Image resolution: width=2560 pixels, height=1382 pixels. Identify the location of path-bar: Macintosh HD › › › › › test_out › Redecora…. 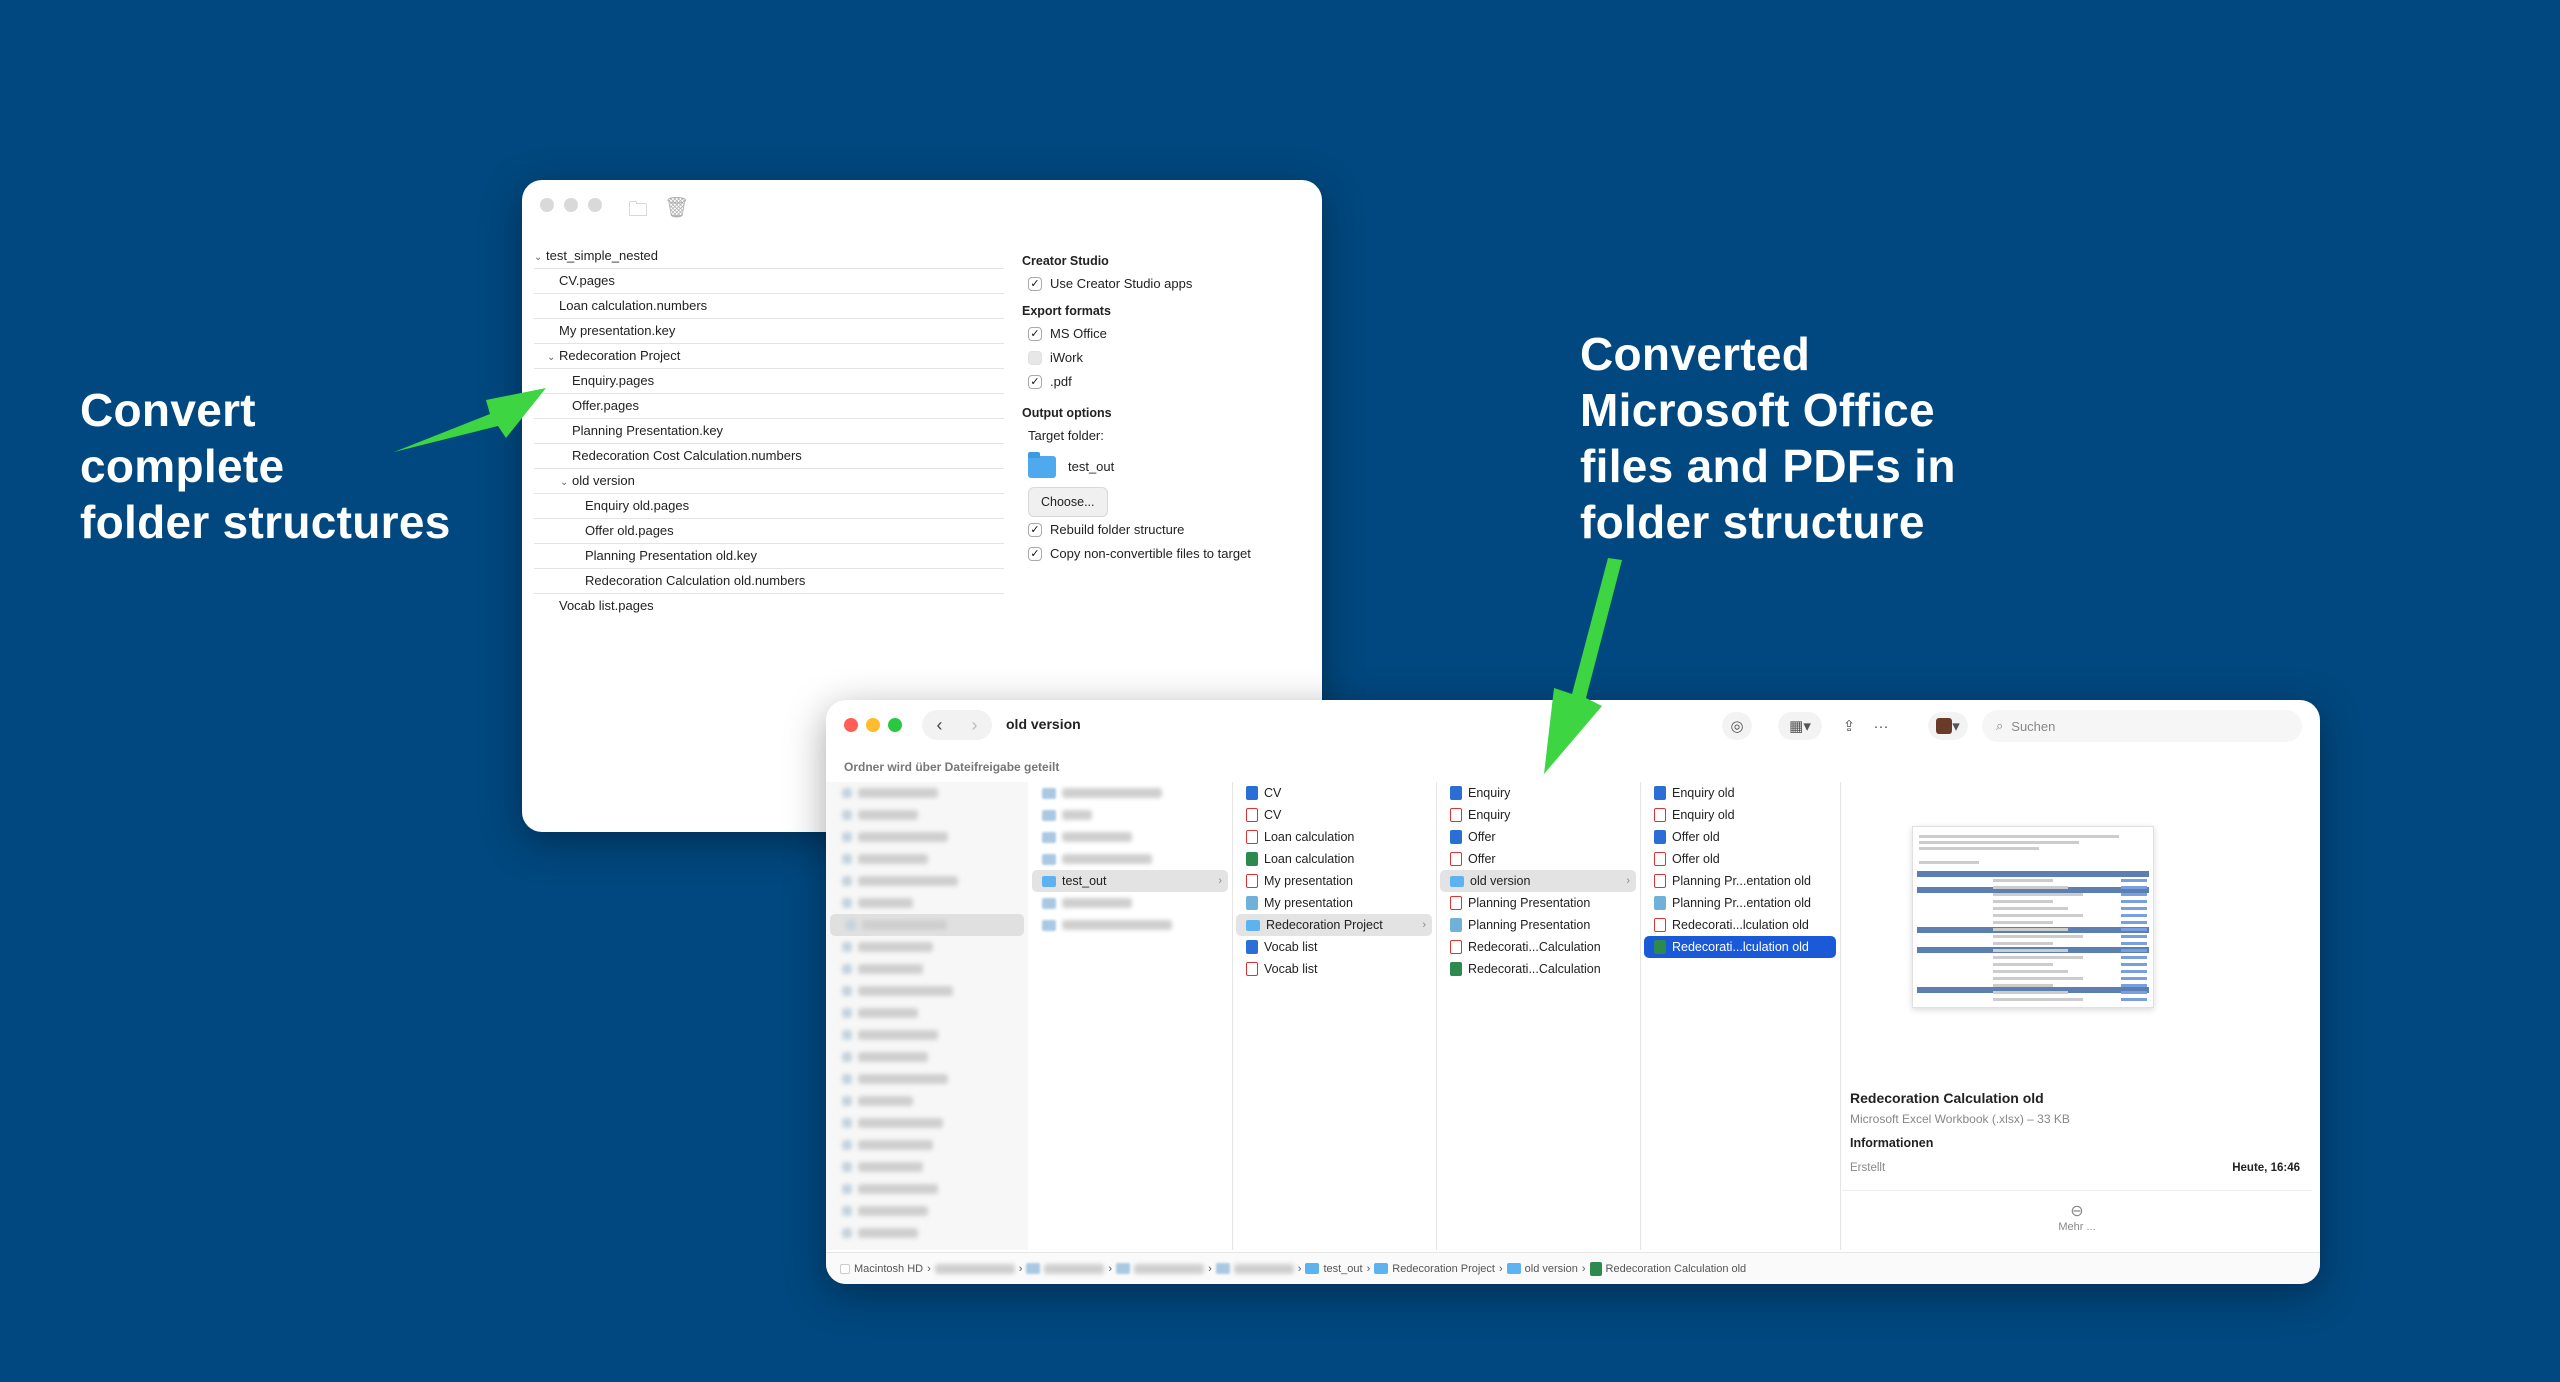
(1573, 1268).